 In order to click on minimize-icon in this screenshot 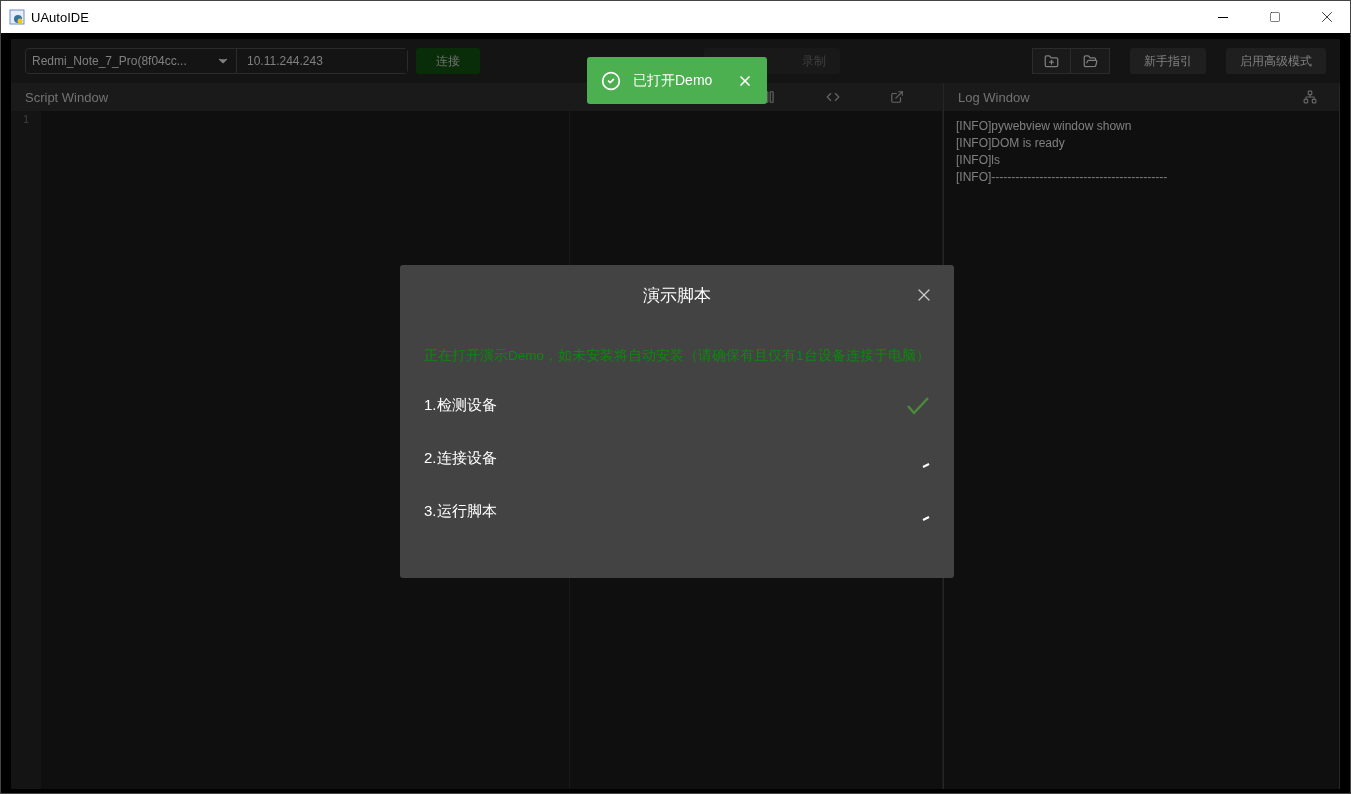, I will do `click(1223, 17)`.